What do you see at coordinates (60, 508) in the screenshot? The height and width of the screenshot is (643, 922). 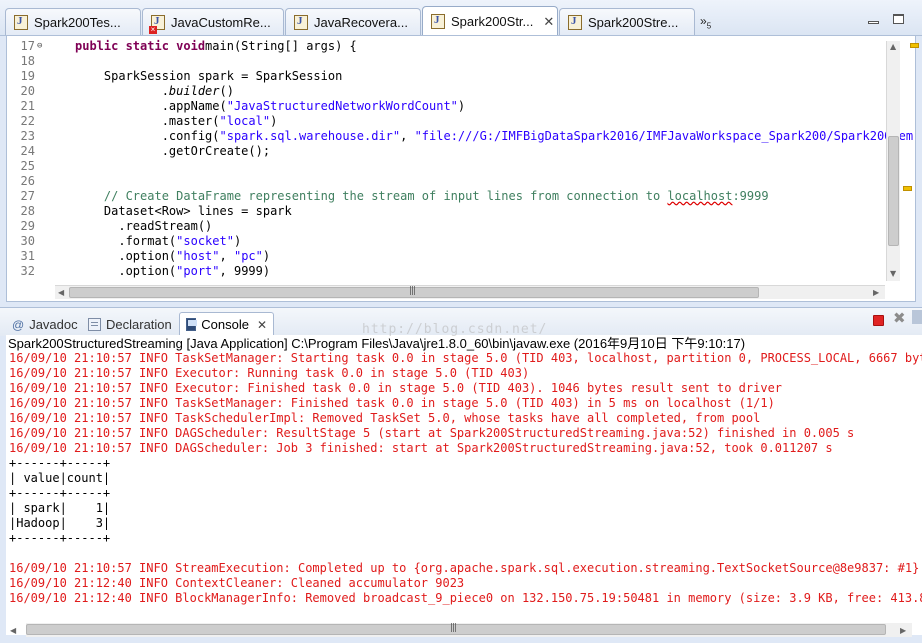 I see `console-line: | spark| 1|` at bounding box center [60, 508].